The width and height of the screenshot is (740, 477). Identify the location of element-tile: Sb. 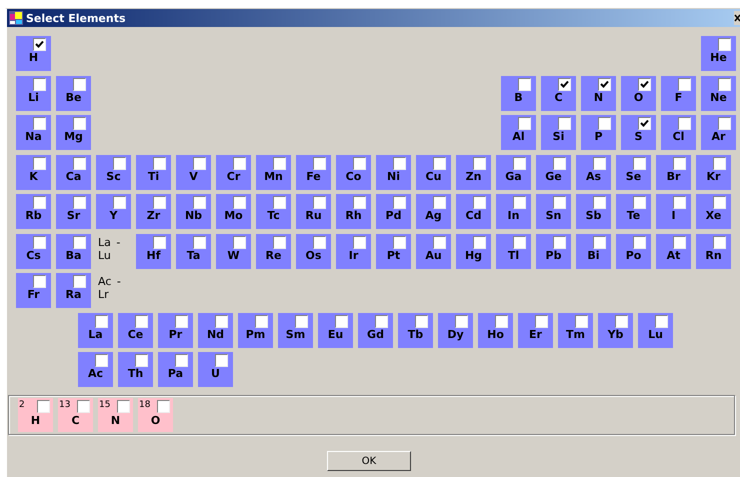
(593, 211).